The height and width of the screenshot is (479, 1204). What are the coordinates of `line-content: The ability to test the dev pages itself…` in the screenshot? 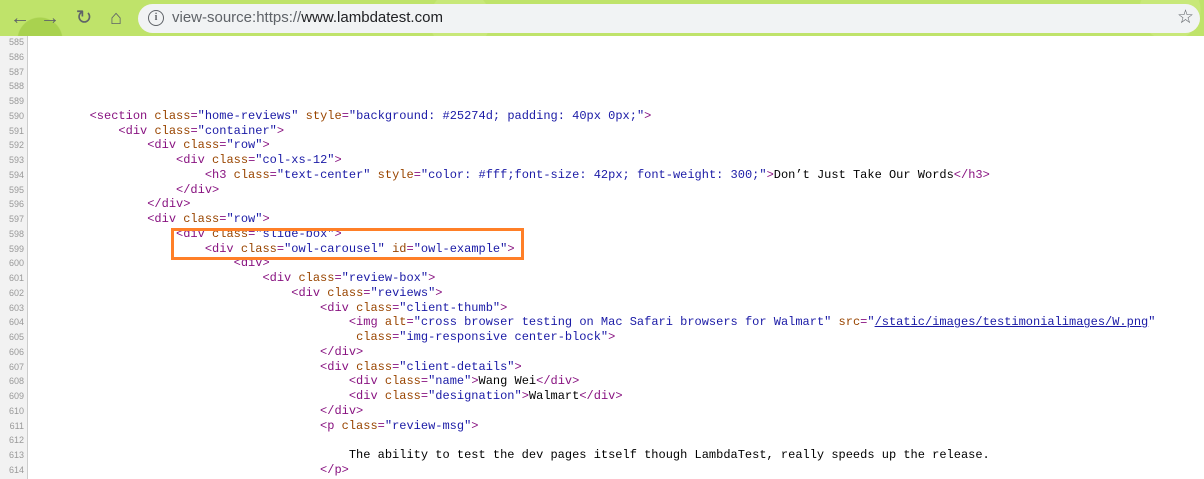 It's located at (511, 455).